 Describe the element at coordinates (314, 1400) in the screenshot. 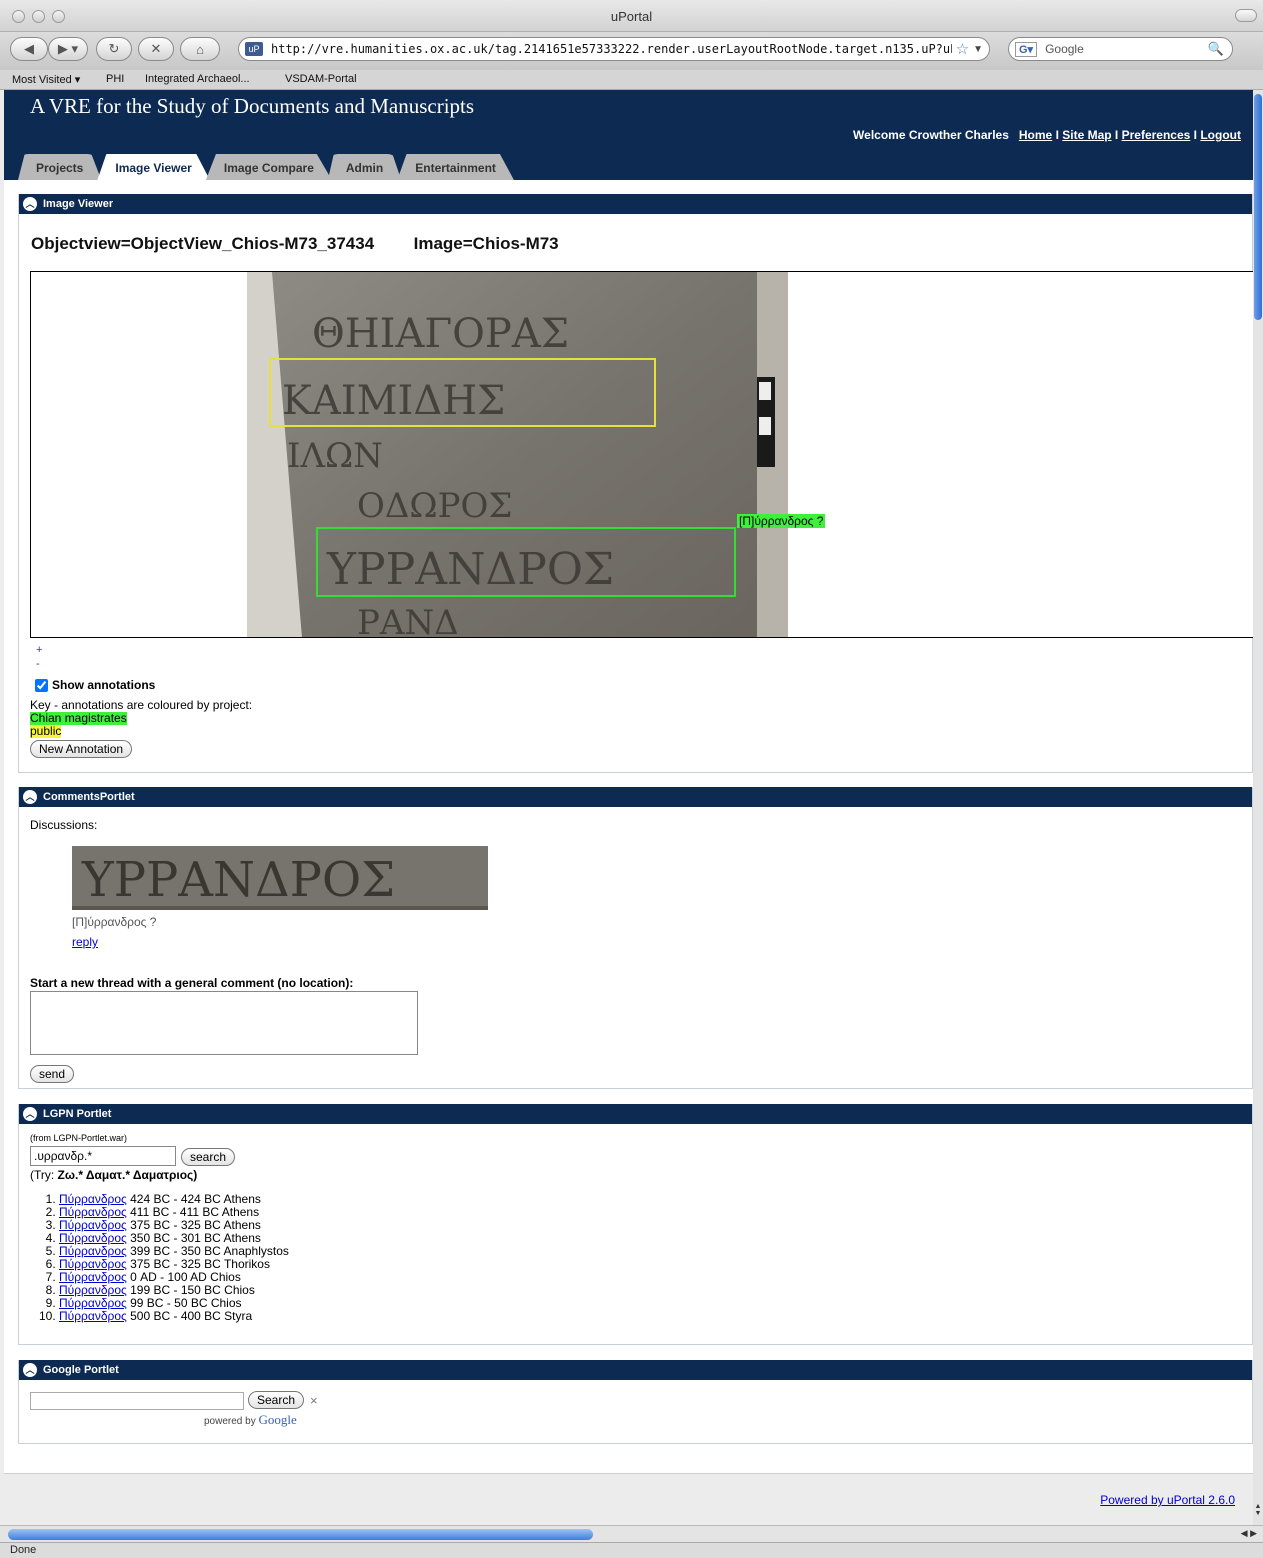

I see `clear-search-icon: ×` at that location.